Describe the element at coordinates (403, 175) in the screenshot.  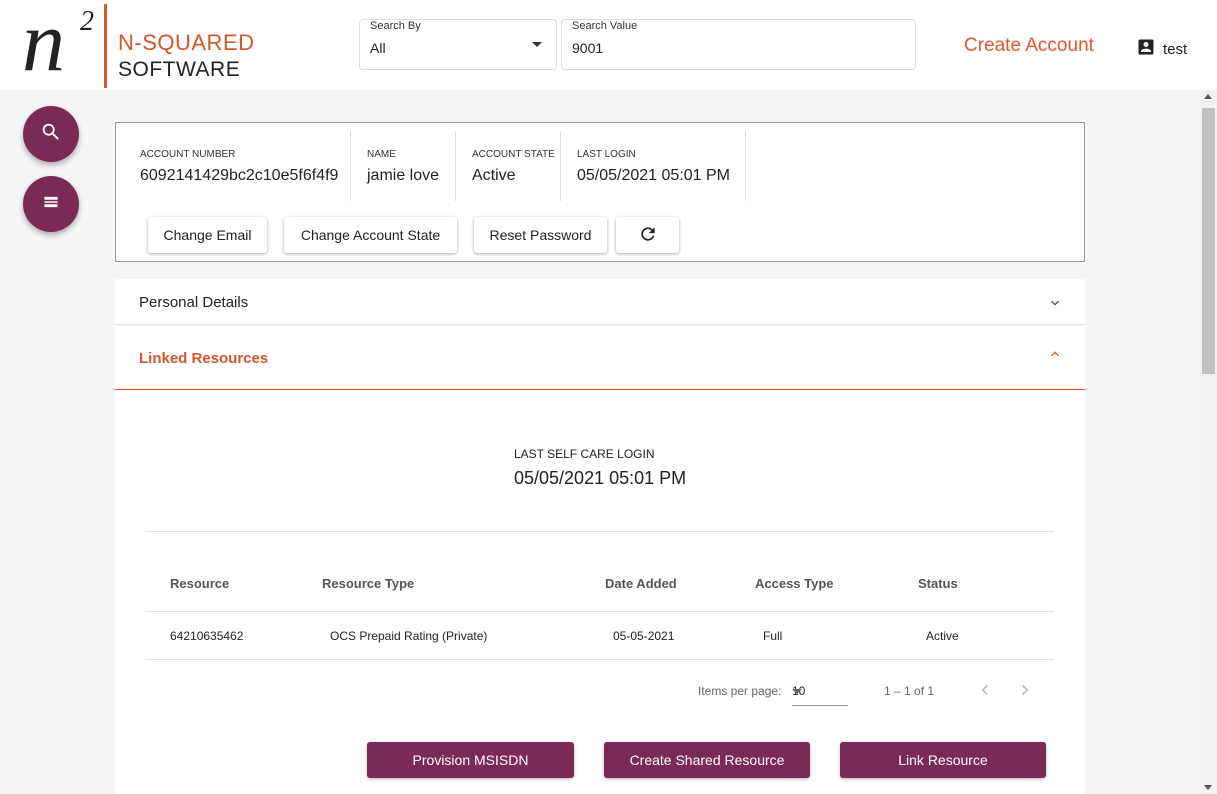
I see `name-value: jamie love` at that location.